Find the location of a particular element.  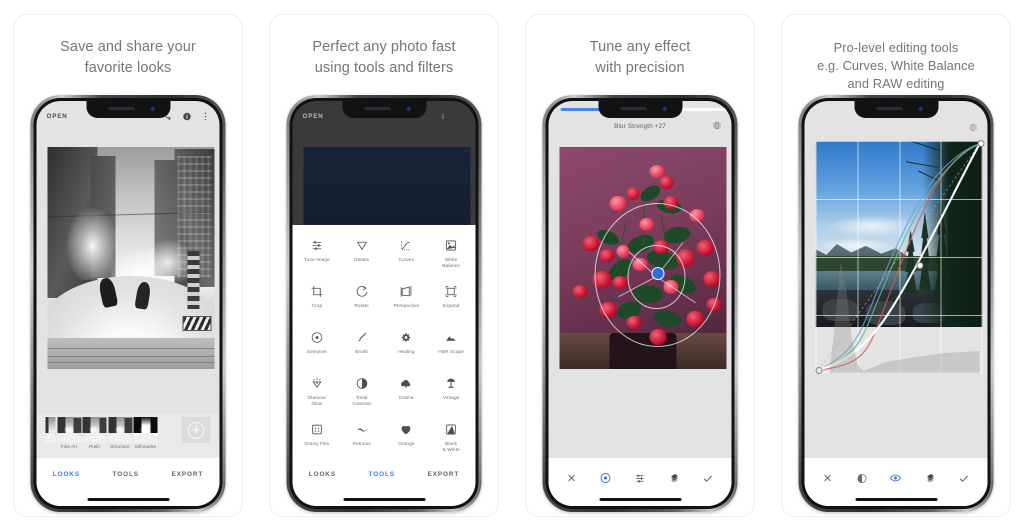

tool-details: Details is located at coordinates (361, 254).